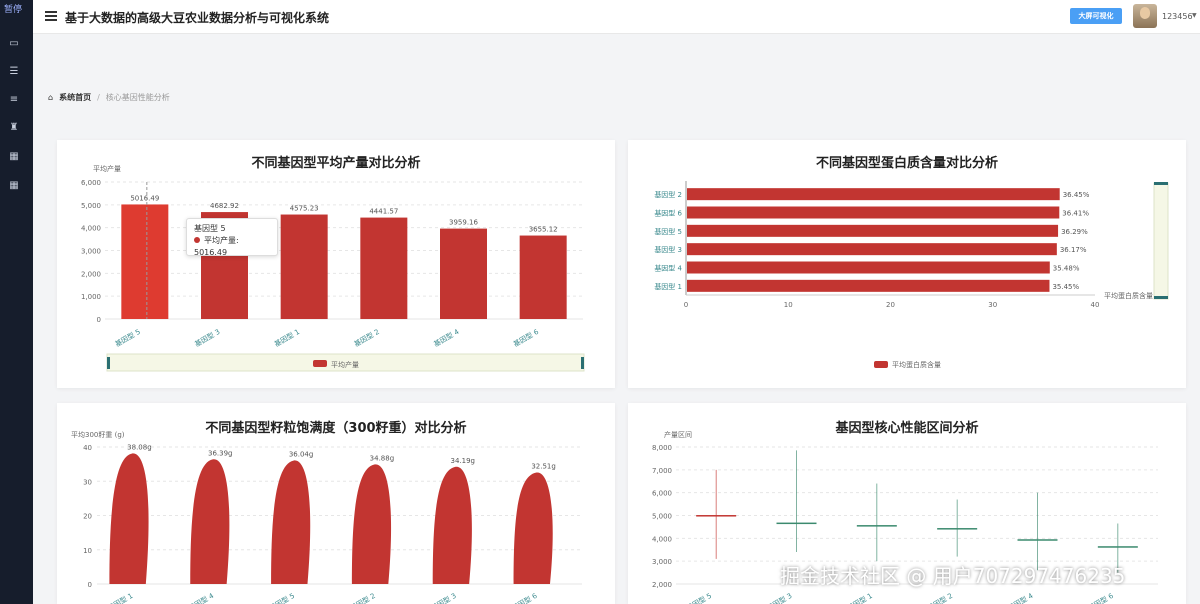  I want to click on value-label: 5016.49, so click(144, 198).